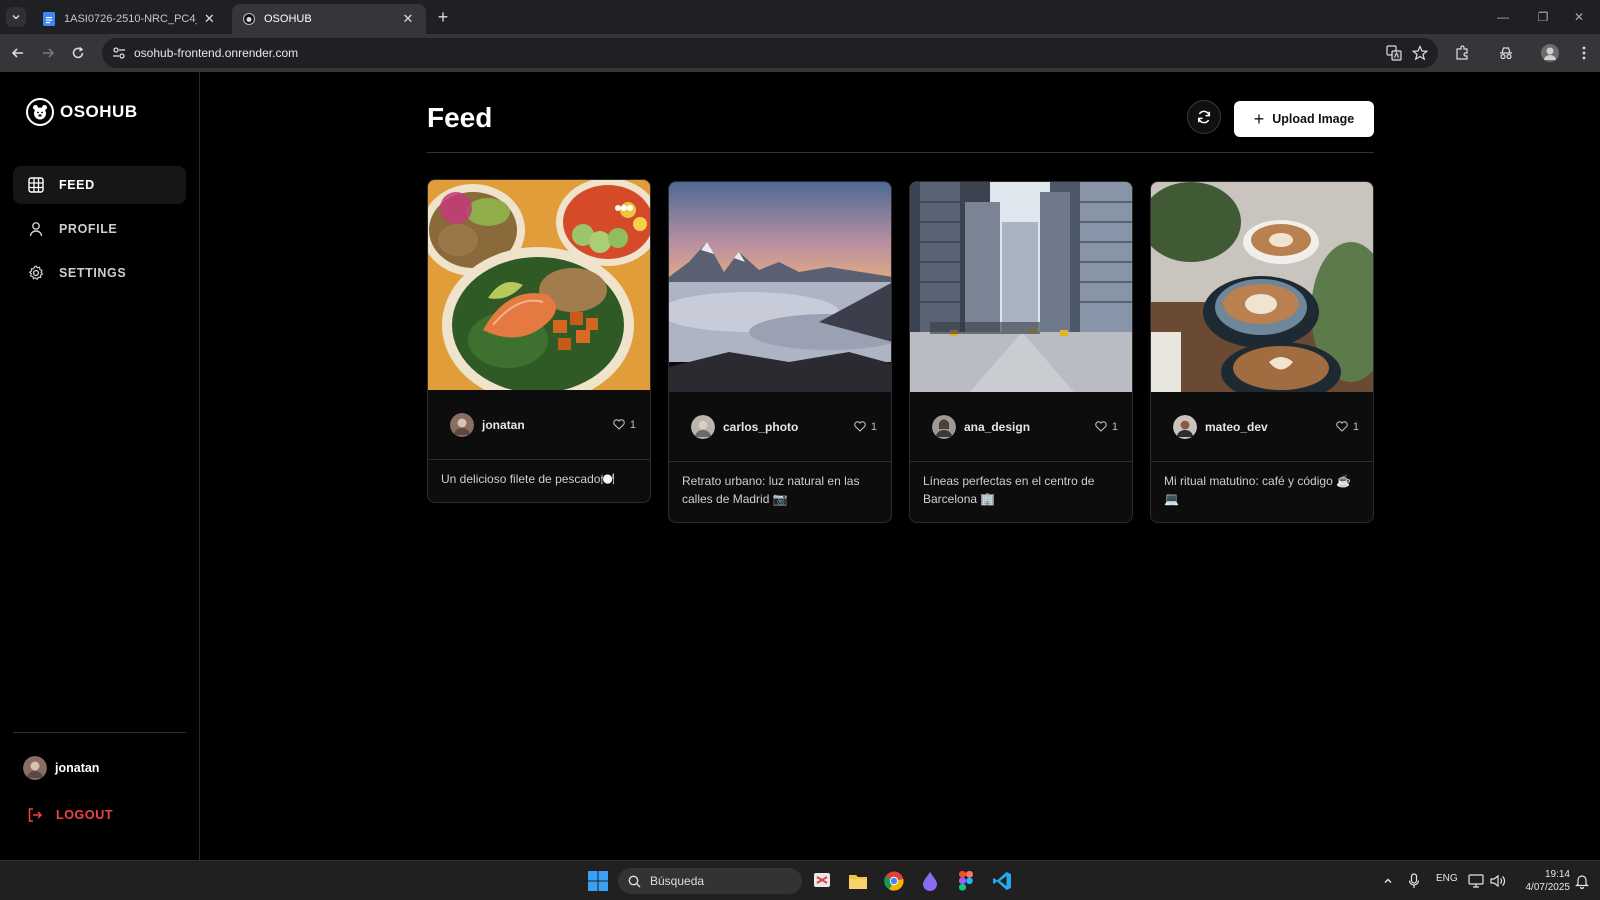 The width and height of the screenshot is (1600, 900). Describe the element at coordinates (85, 815) in the screenshot. I see `logout-label: LOGOUT` at that location.